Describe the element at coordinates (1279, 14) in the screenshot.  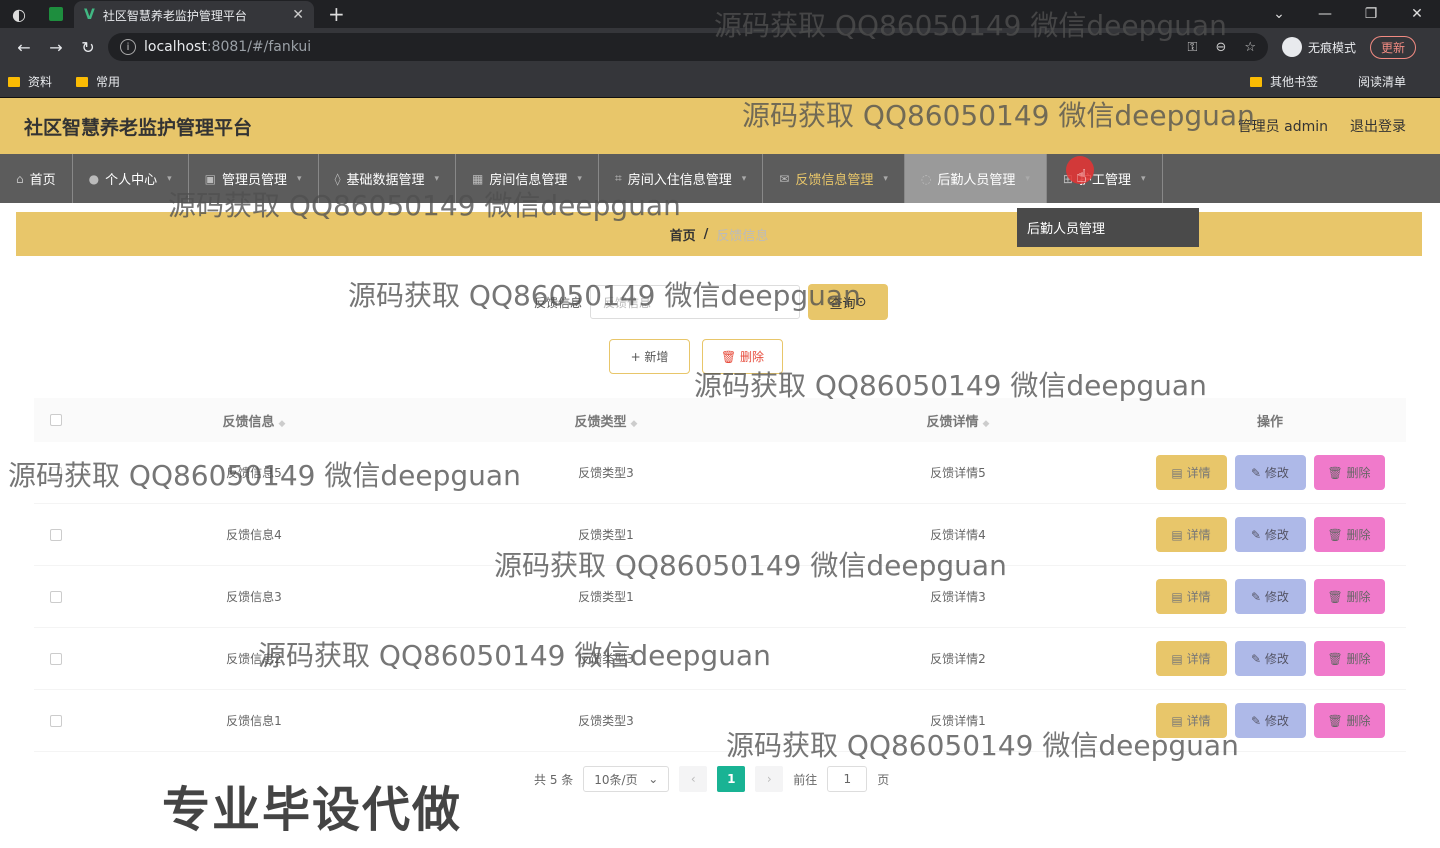
I see `tab-search-icon: ⌄` at that location.